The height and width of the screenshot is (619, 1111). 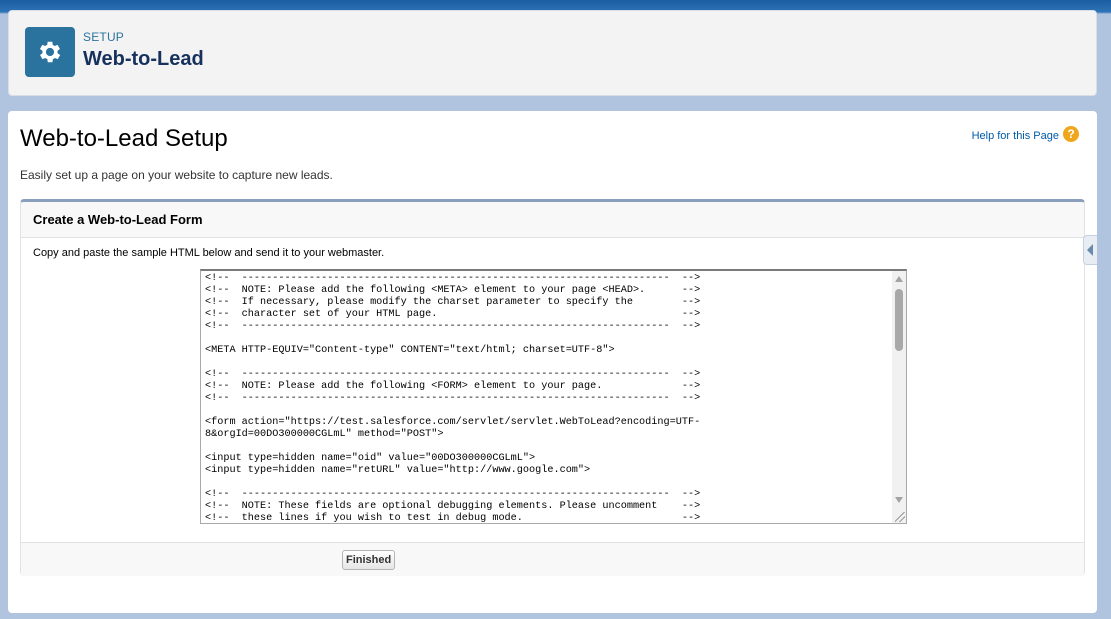 What do you see at coordinates (124, 138) in the screenshot?
I see `setup-title: Web-to-Lead Setup` at bounding box center [124, 138].